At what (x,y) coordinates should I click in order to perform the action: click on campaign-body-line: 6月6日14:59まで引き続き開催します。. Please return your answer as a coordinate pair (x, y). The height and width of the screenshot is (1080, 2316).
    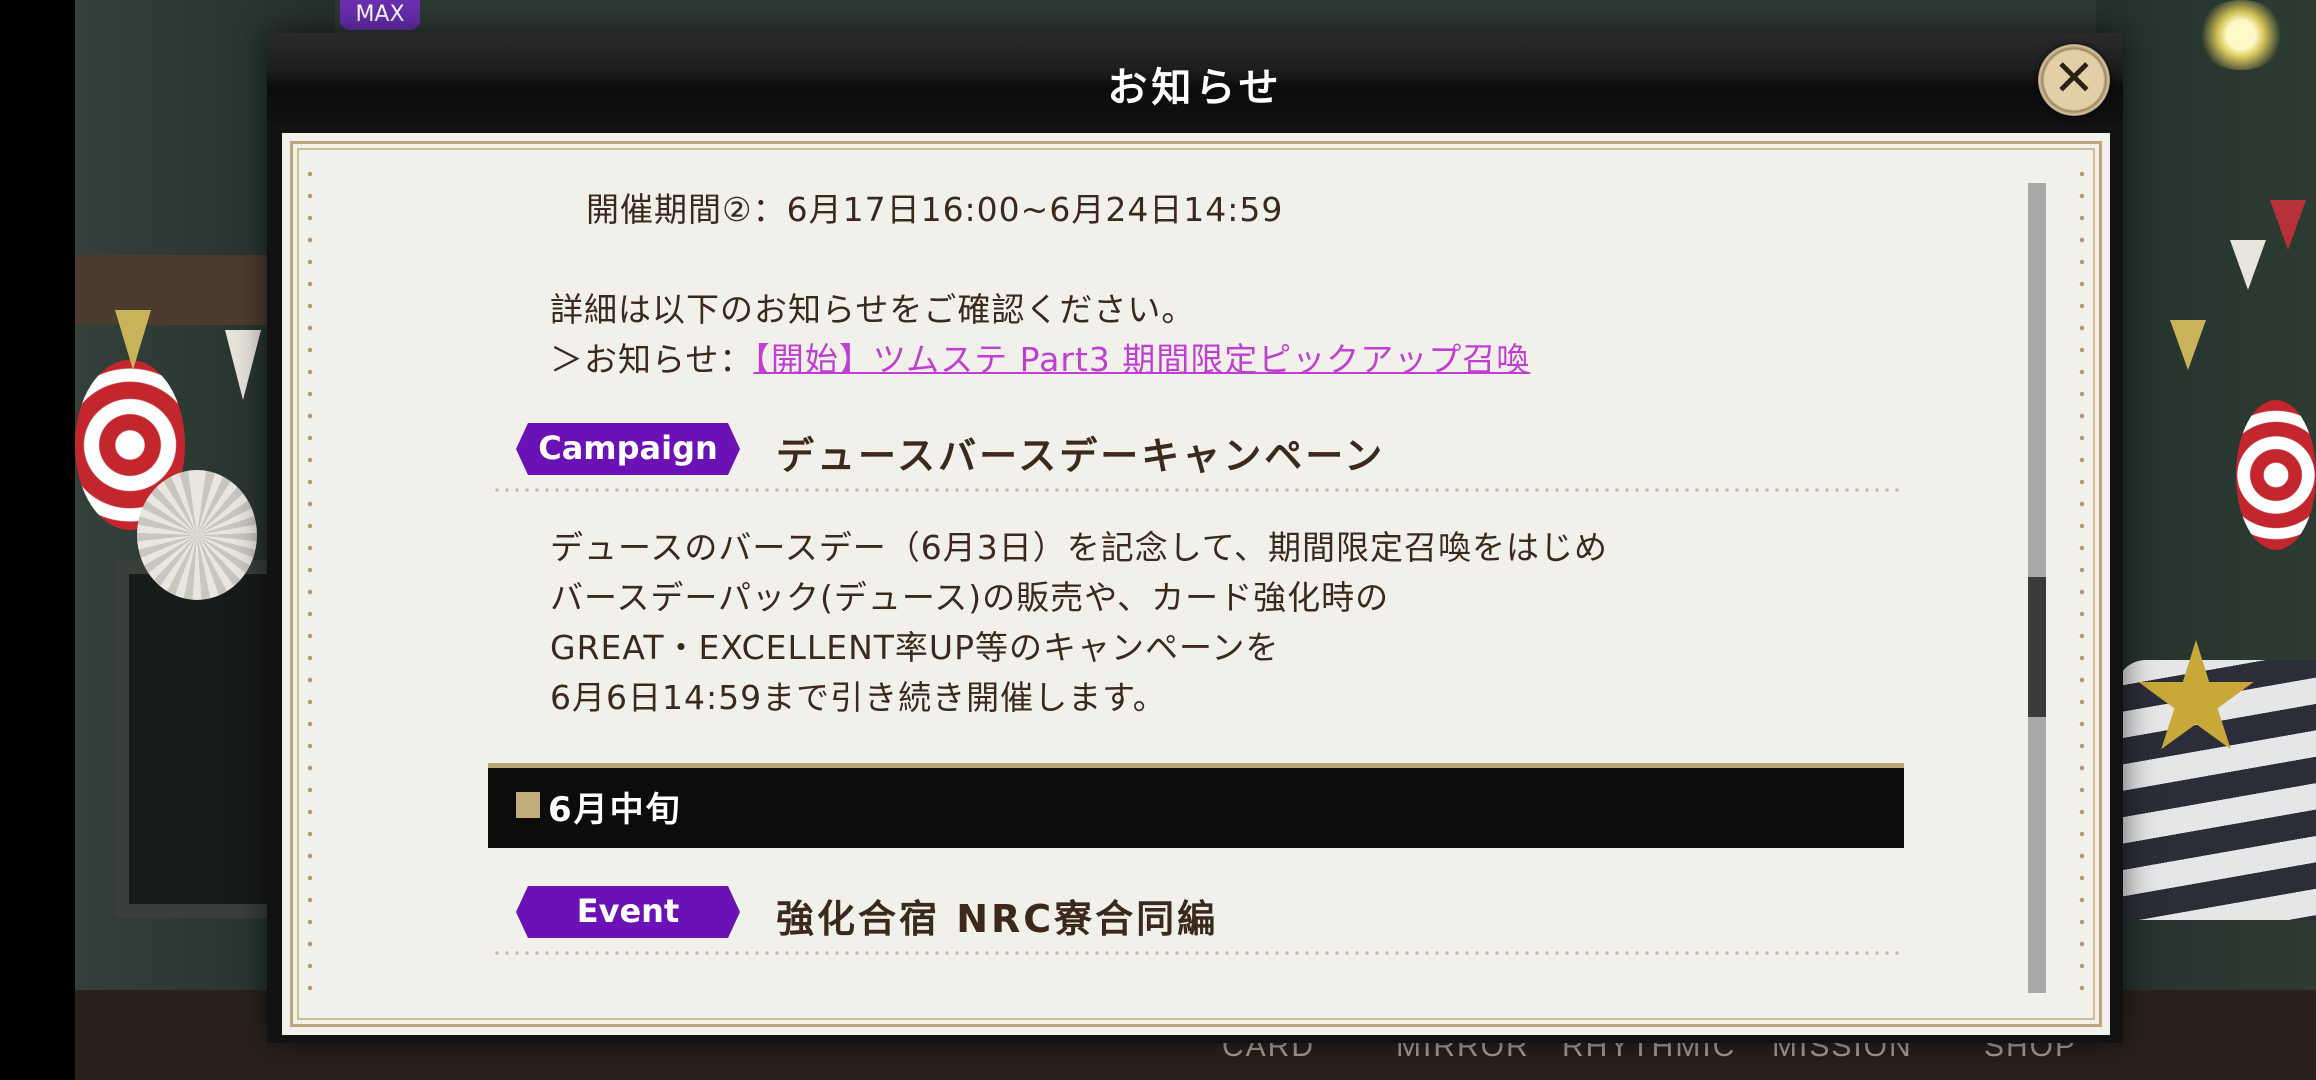
    Looking at the image, I should click on (858, 697).